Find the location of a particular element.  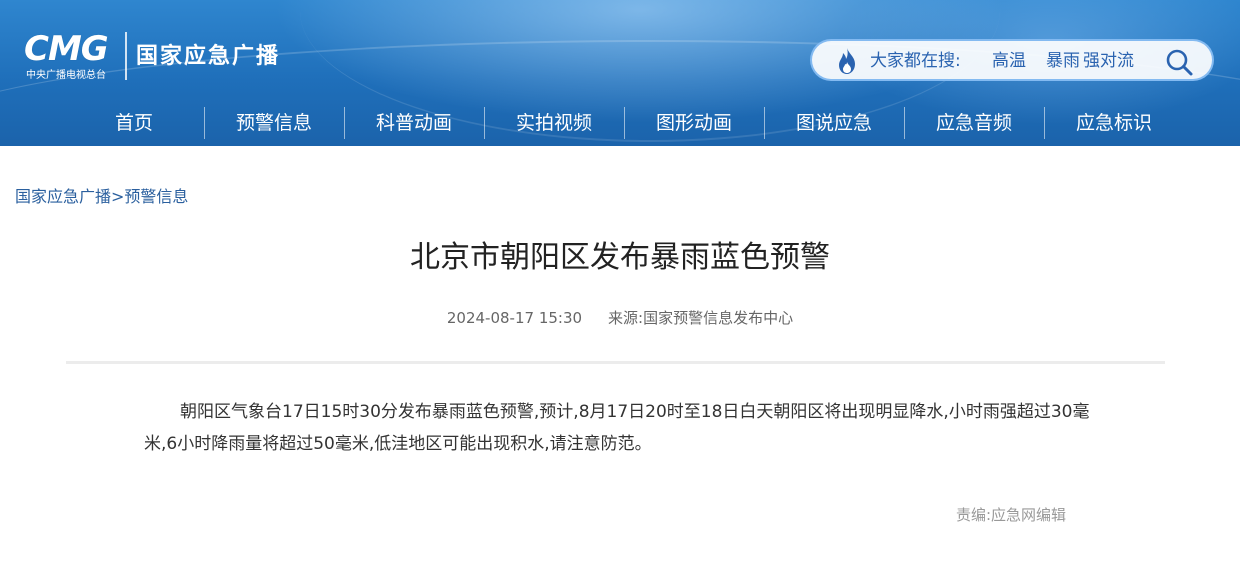

article-datetime: 2024-08-17 15:30 is located at coordinates (514, 318).